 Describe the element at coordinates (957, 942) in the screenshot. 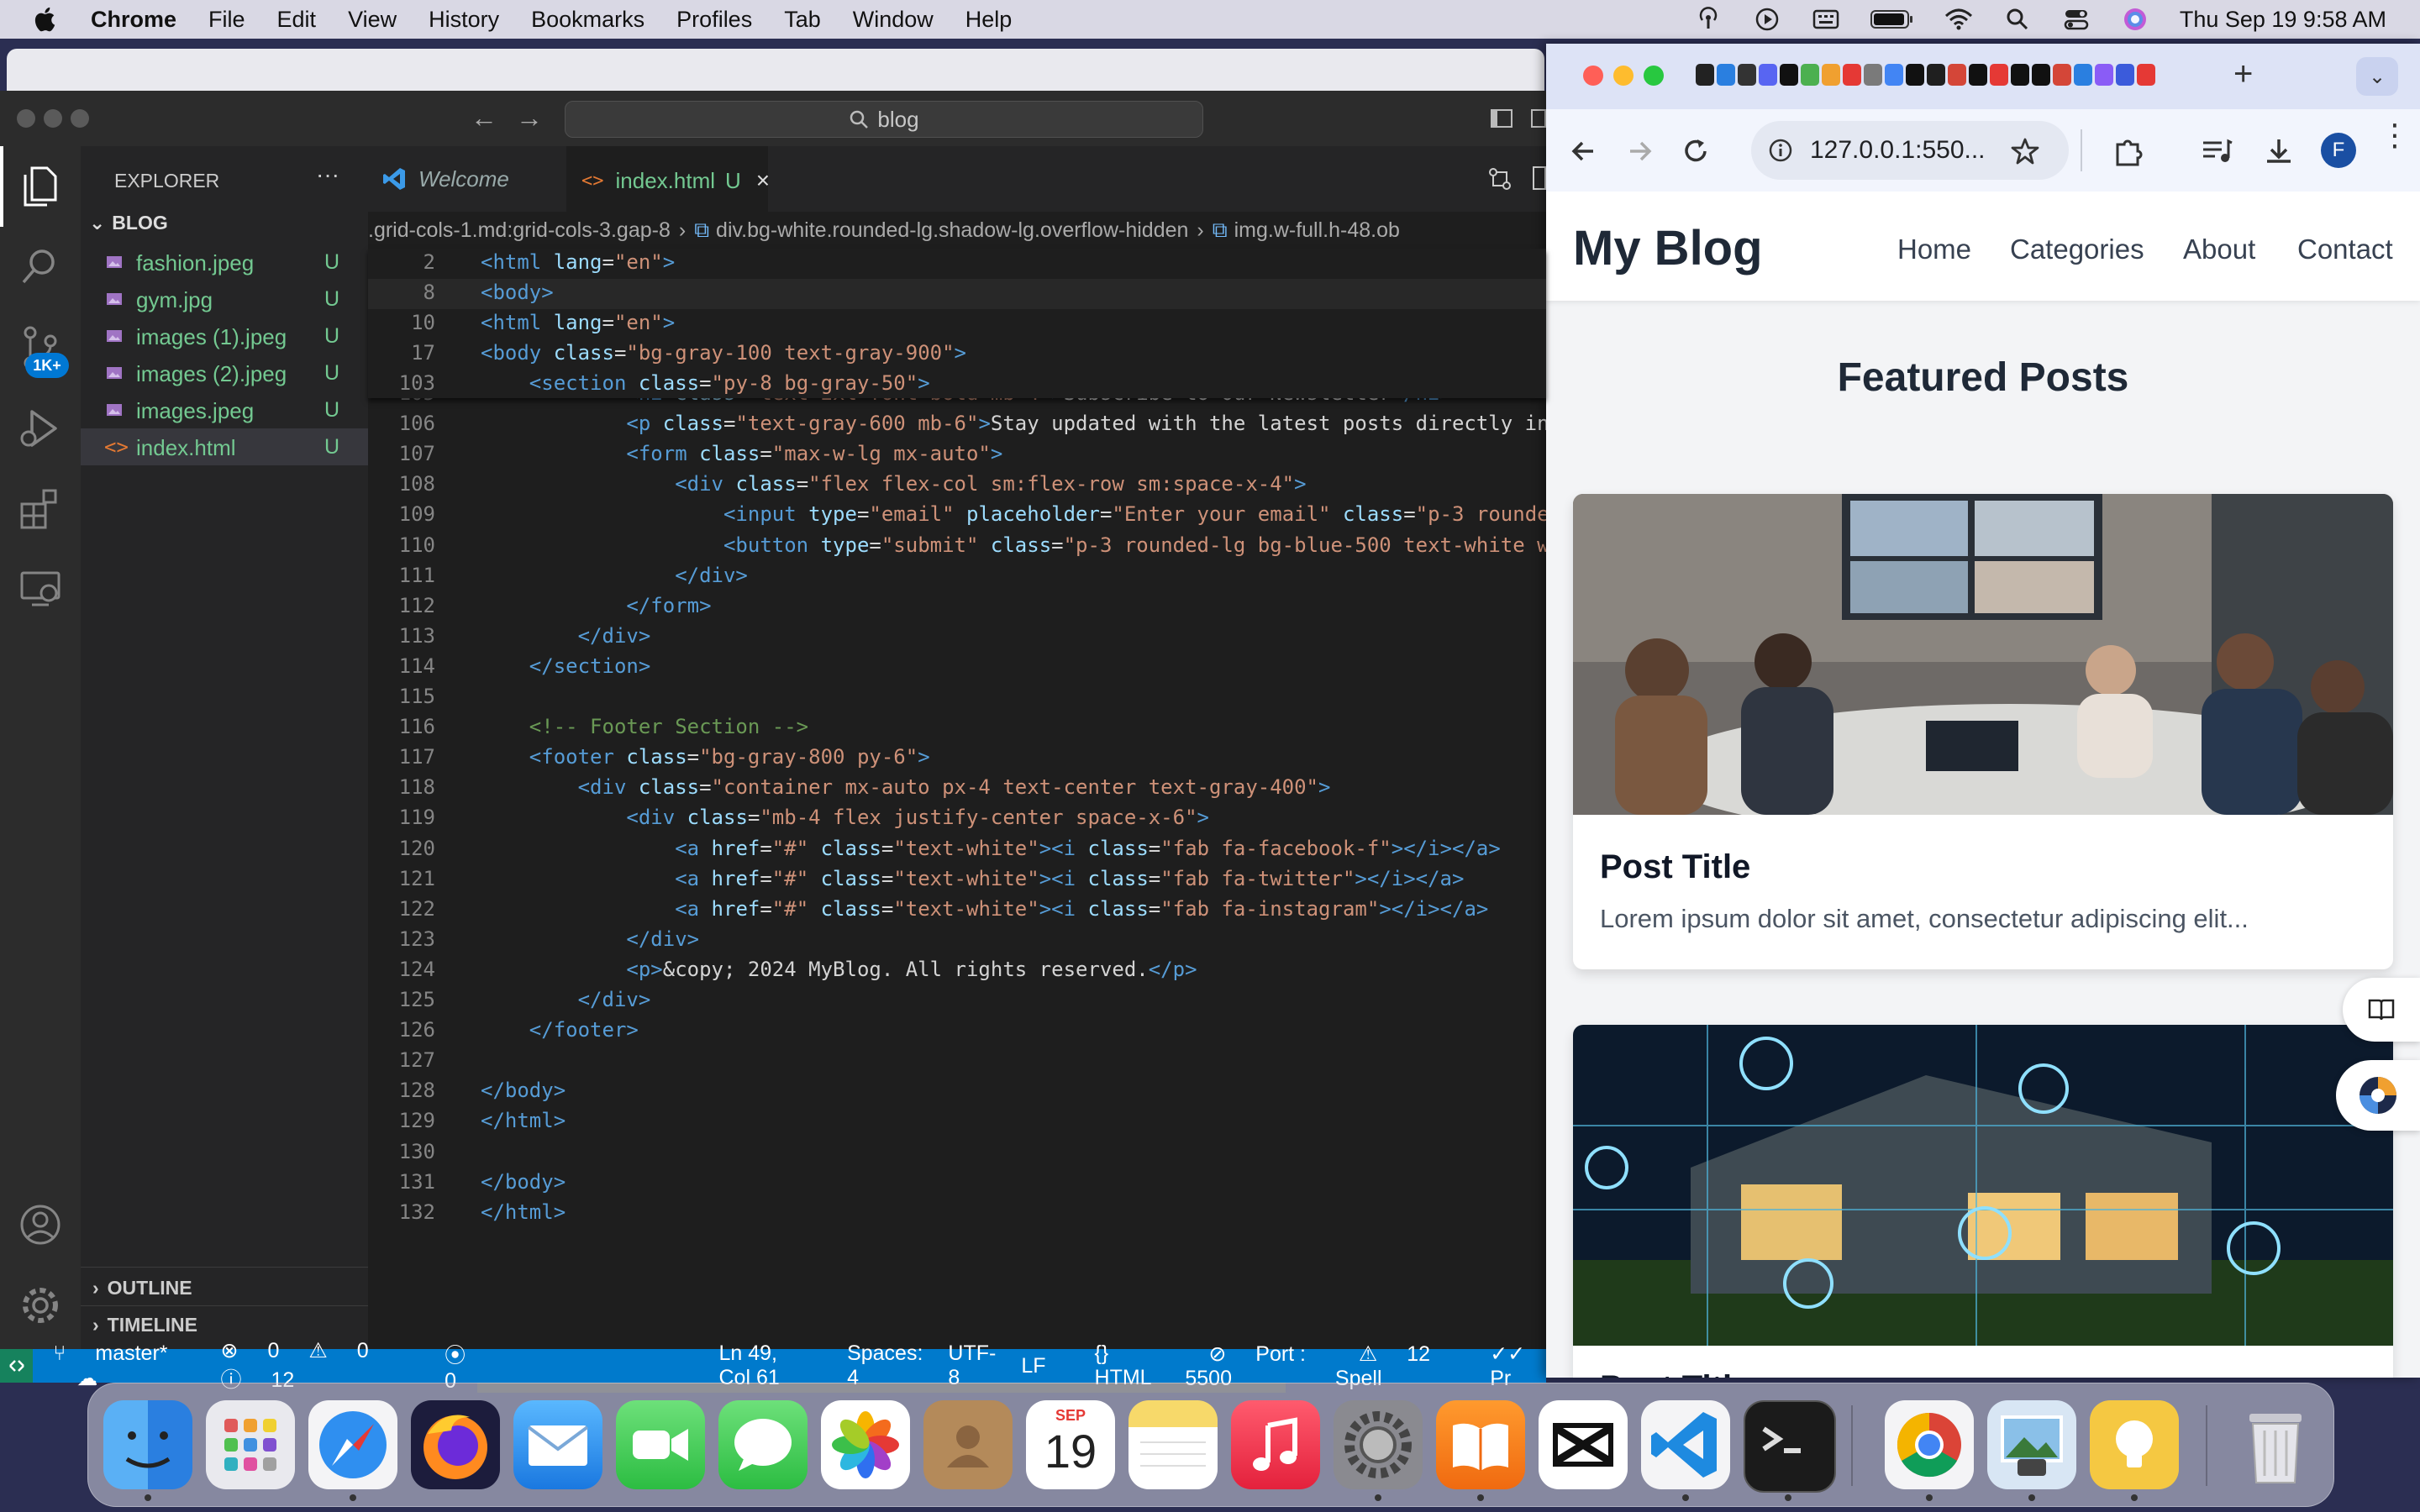

I see `code-line: 123 </div>` at that location.